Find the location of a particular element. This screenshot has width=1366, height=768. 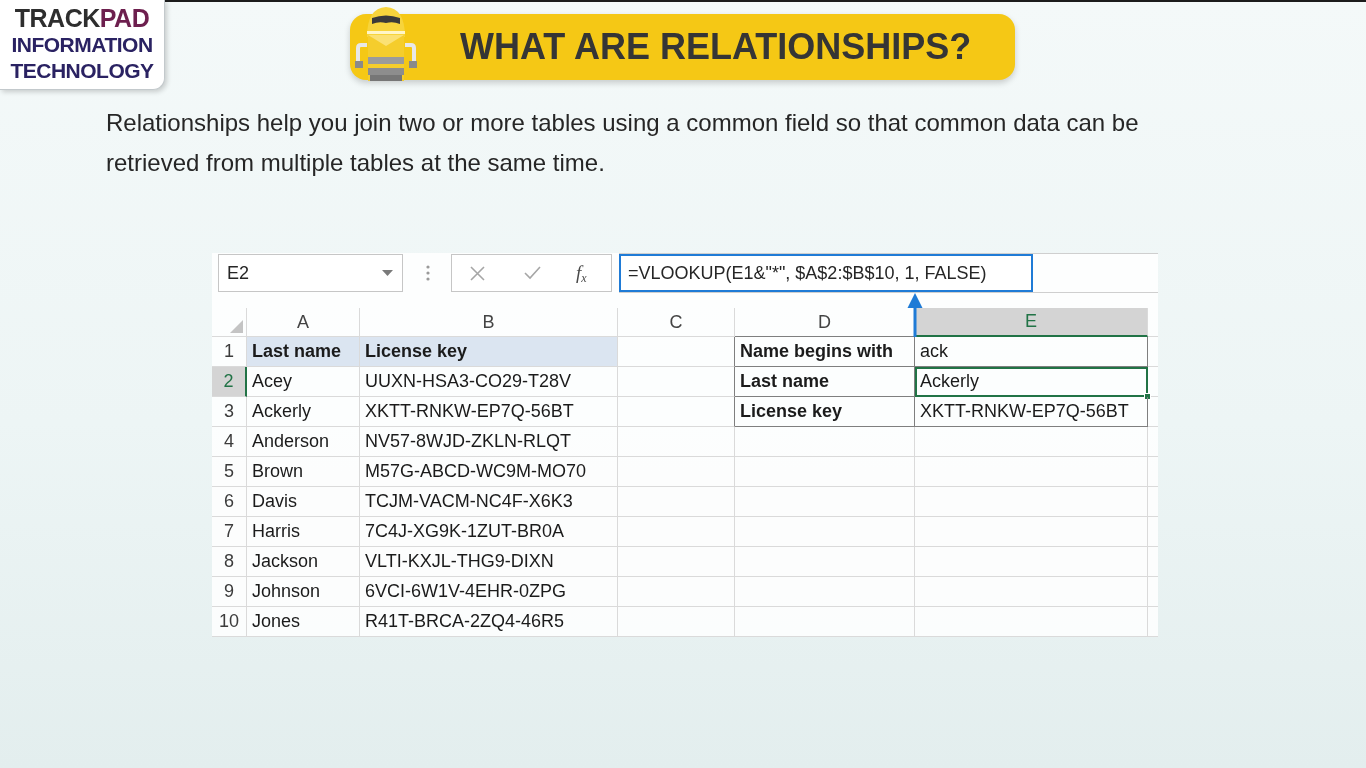

table-cell: Jones is located at coordinates (303, 622).